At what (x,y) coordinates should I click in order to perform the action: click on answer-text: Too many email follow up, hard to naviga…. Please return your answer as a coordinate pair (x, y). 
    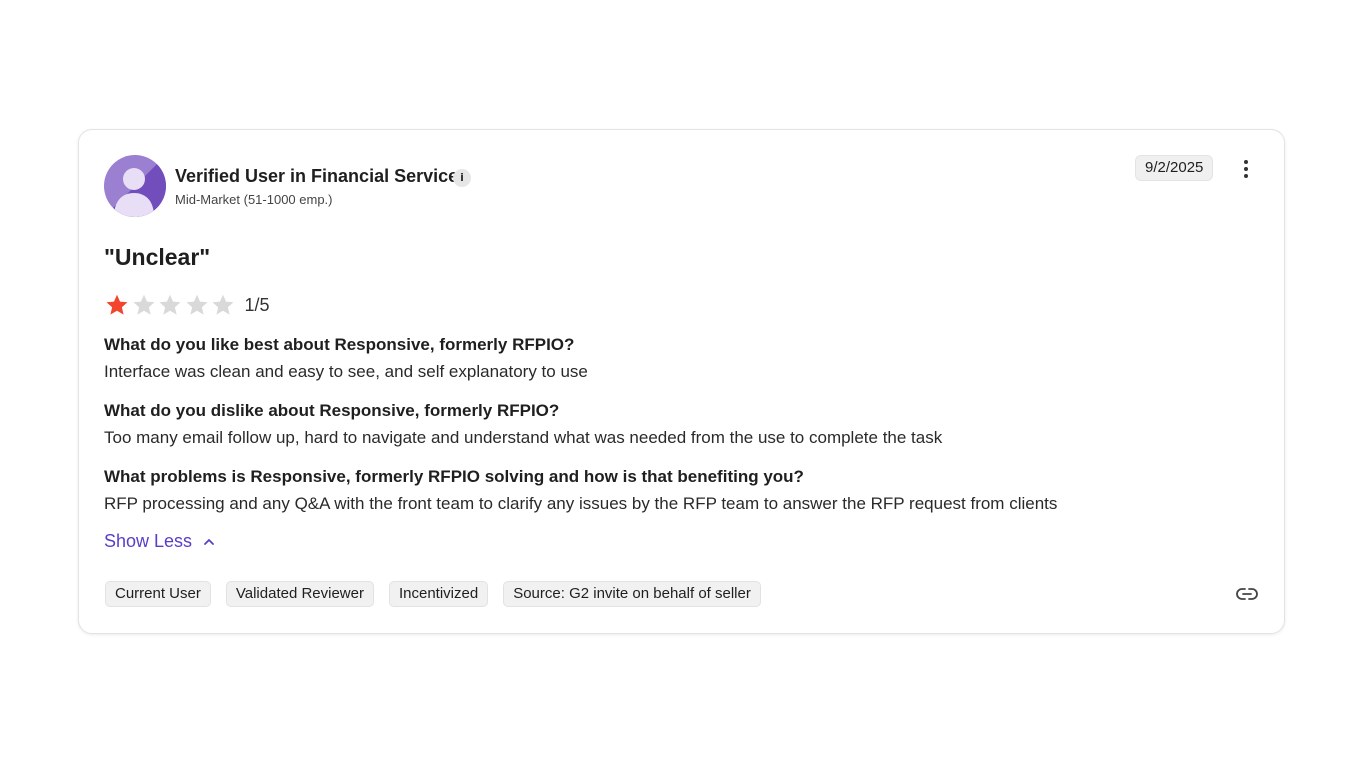
    Looking at the image, I should click on (523, 437).